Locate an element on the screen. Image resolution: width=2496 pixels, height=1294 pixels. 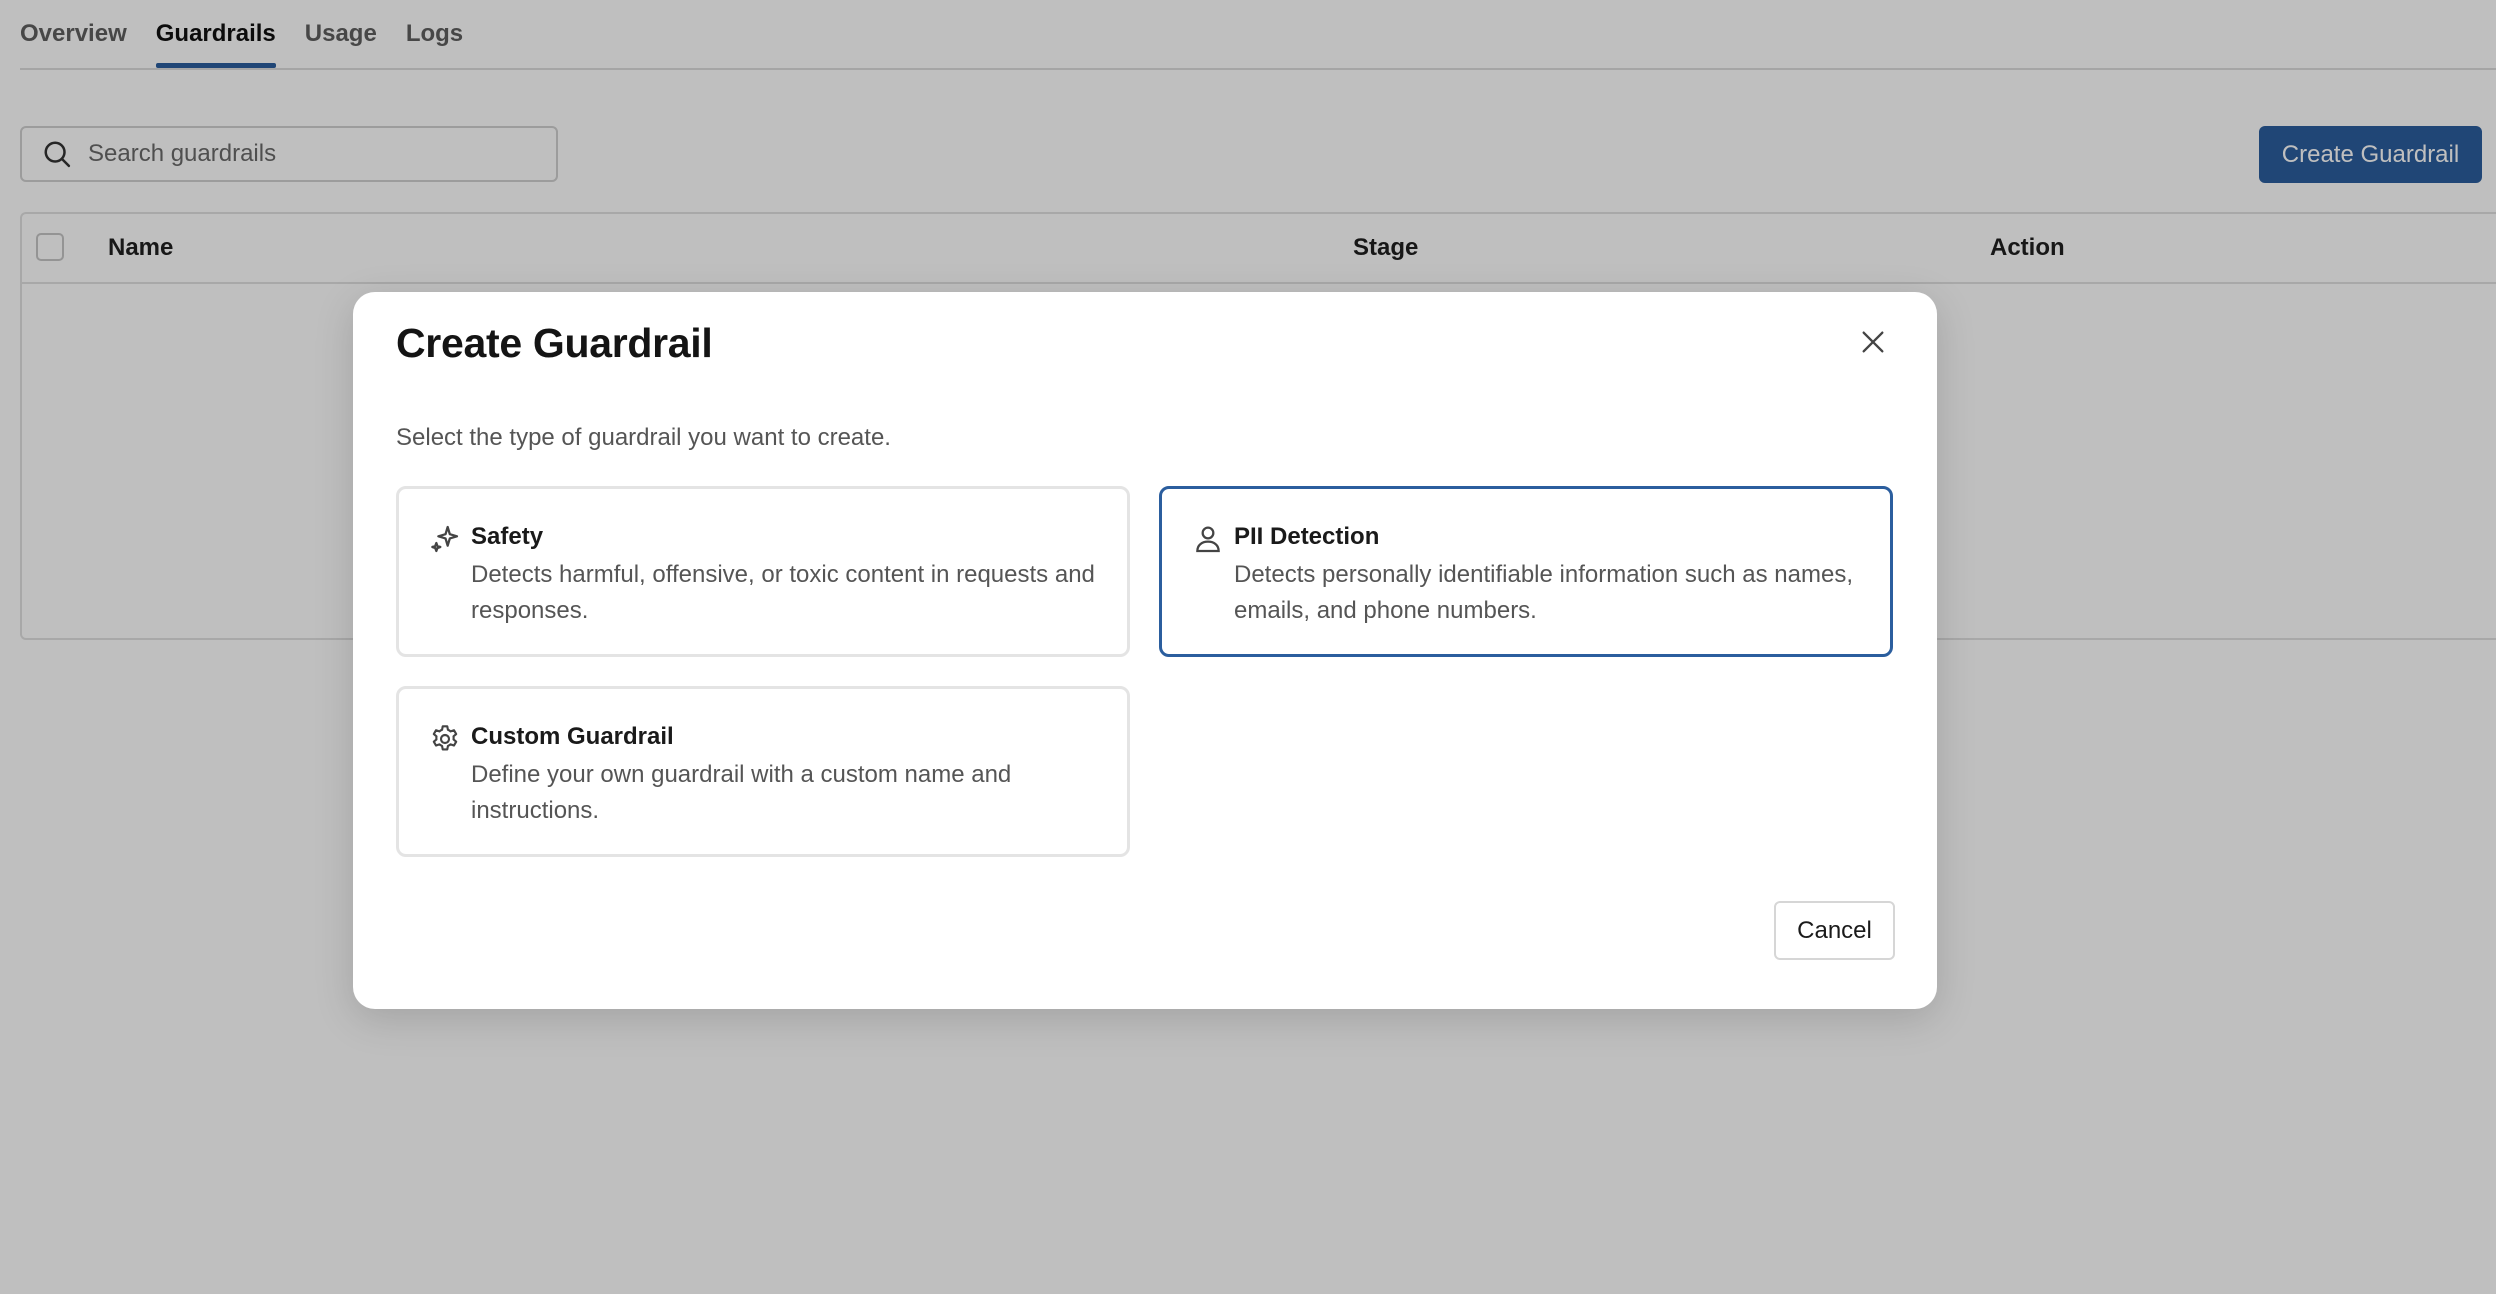
sparkle-icon is located at coordinates (445, 539).